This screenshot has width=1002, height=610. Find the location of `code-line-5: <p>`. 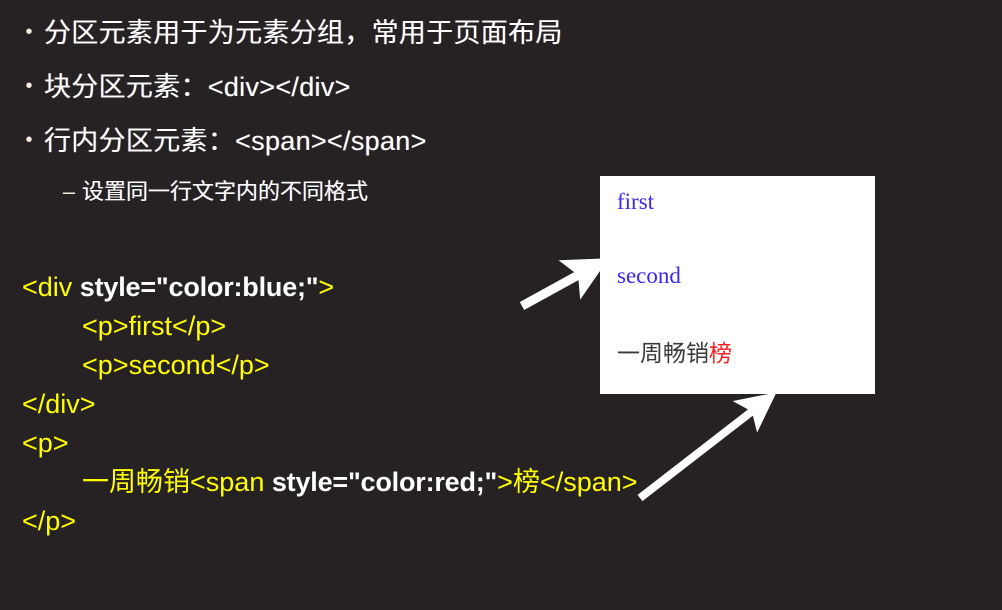

code-line-5: <p> is located at coordinates (45, 443).